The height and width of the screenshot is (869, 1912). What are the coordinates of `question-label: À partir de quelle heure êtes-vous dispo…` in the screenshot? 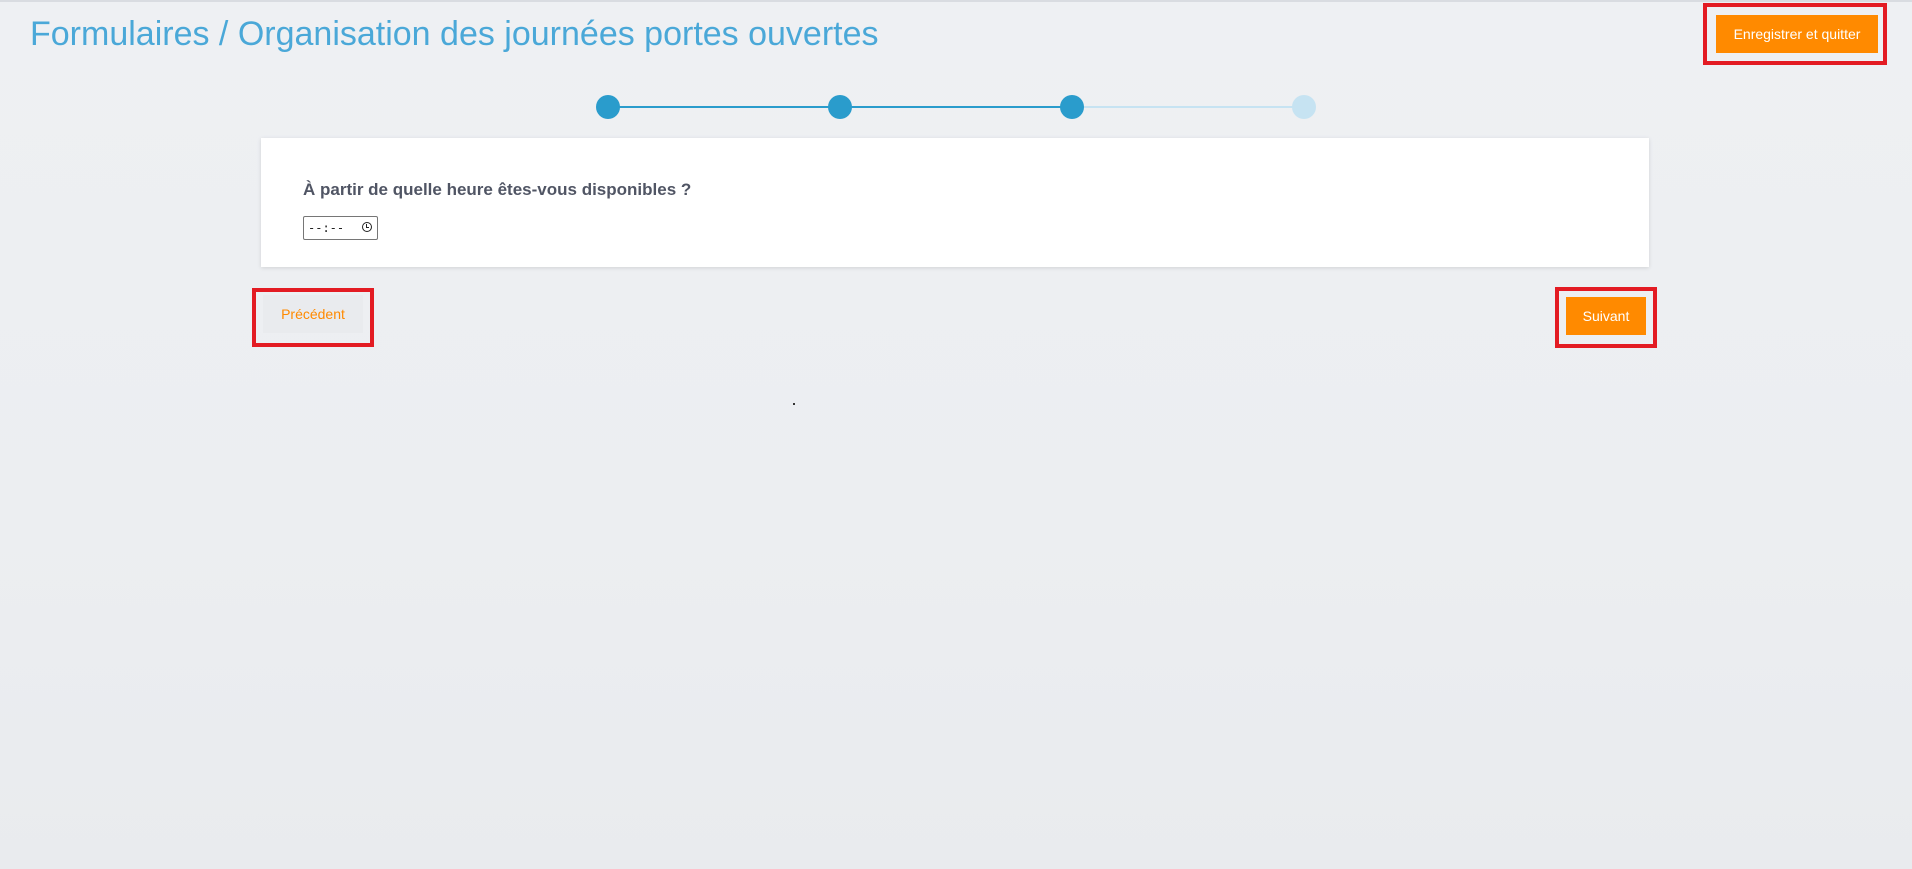 It's located at (497, 189).